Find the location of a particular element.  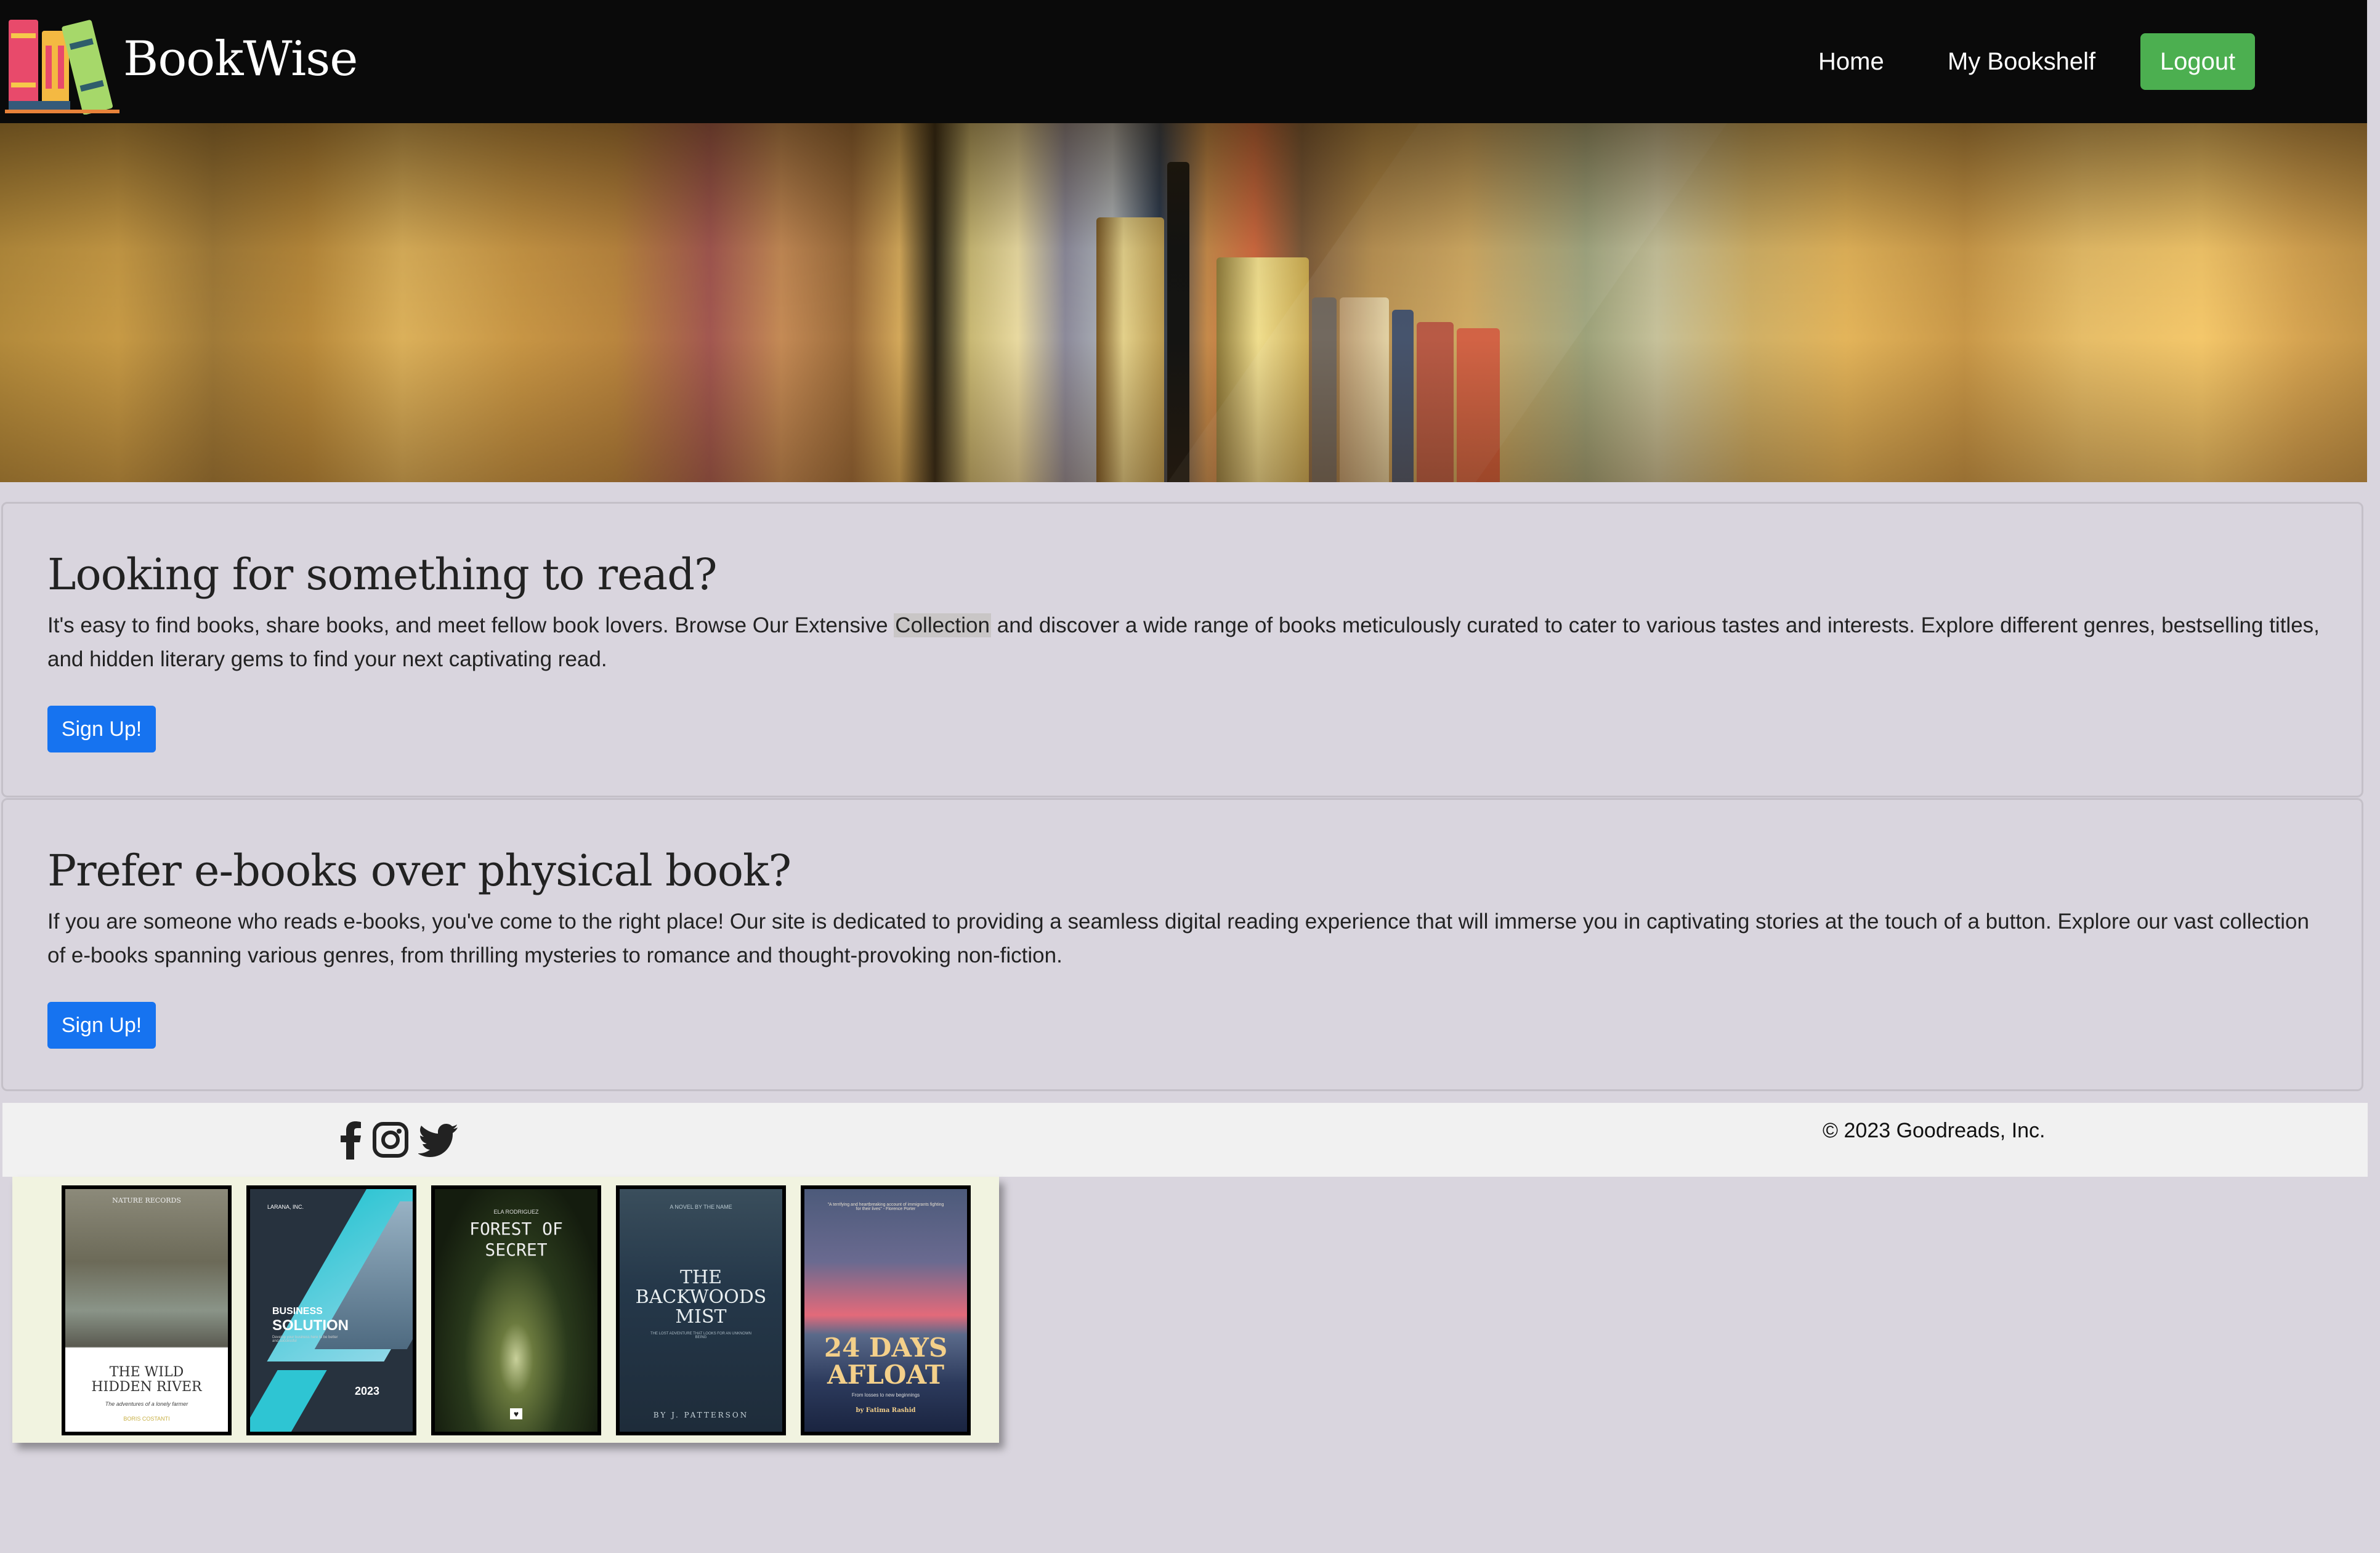

book-title: SOLUTION is located at coordinates (310, 1325).